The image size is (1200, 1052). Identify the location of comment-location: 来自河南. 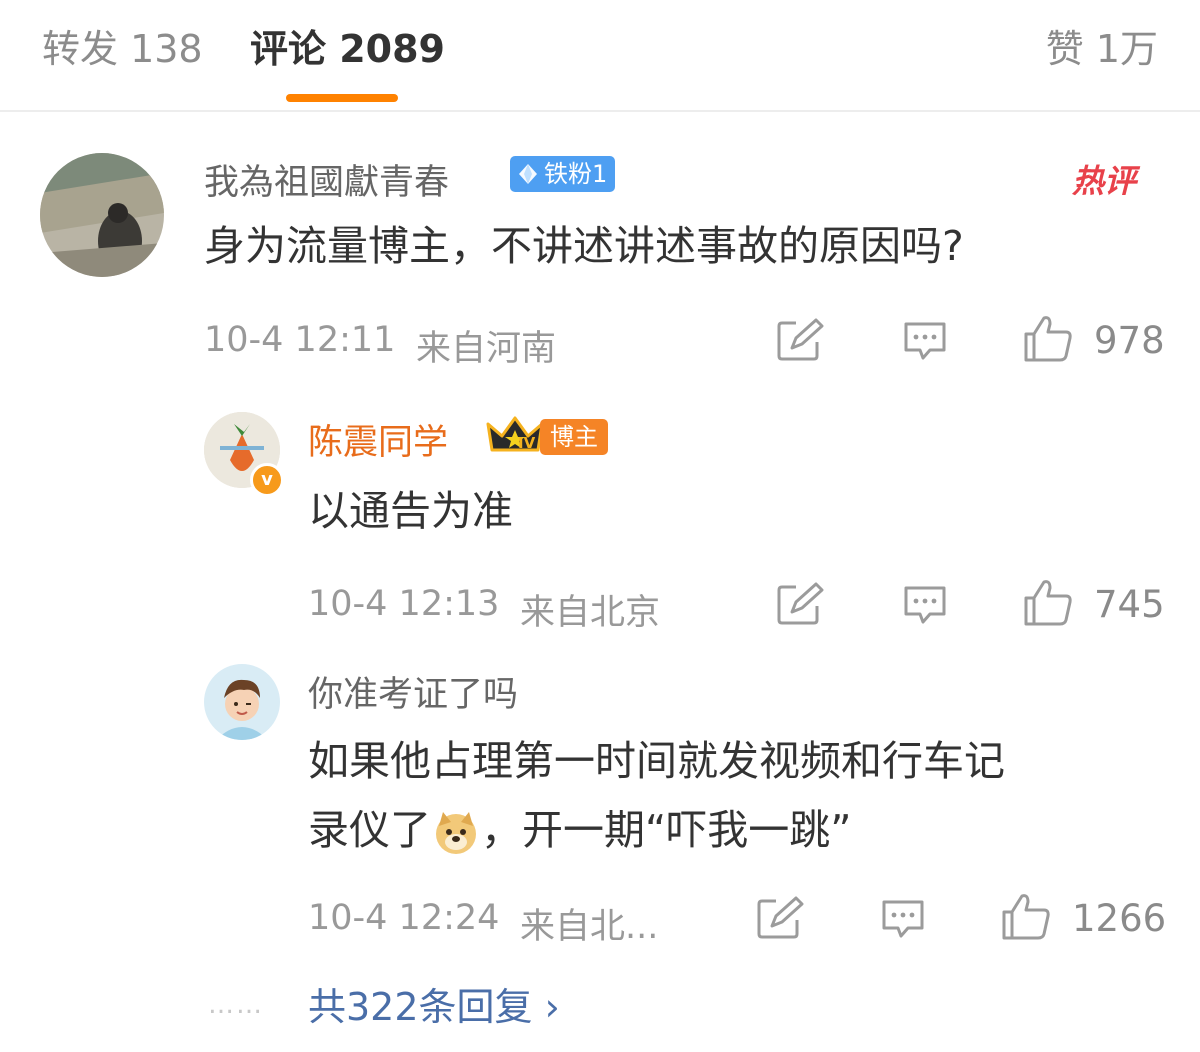
(486, 349).